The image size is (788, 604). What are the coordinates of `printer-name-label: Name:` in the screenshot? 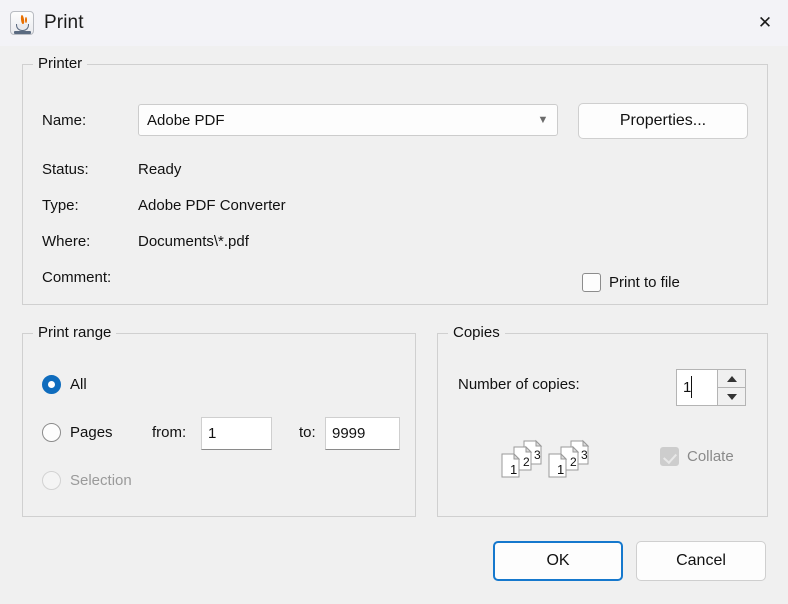 It's located at (64, 120).